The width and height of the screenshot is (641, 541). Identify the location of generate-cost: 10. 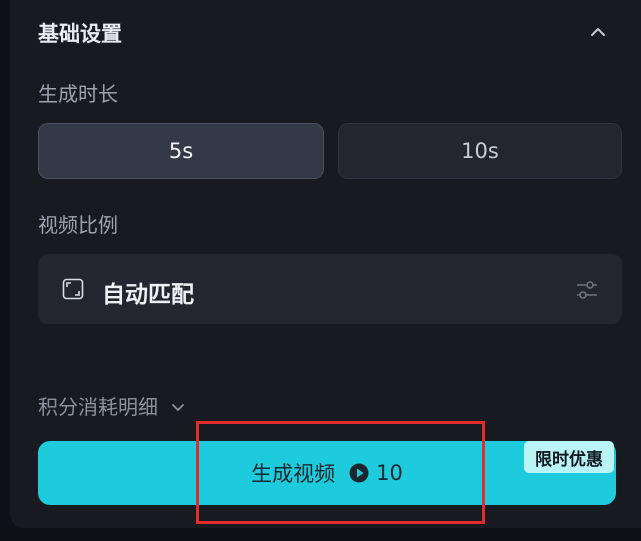
(389, 473).